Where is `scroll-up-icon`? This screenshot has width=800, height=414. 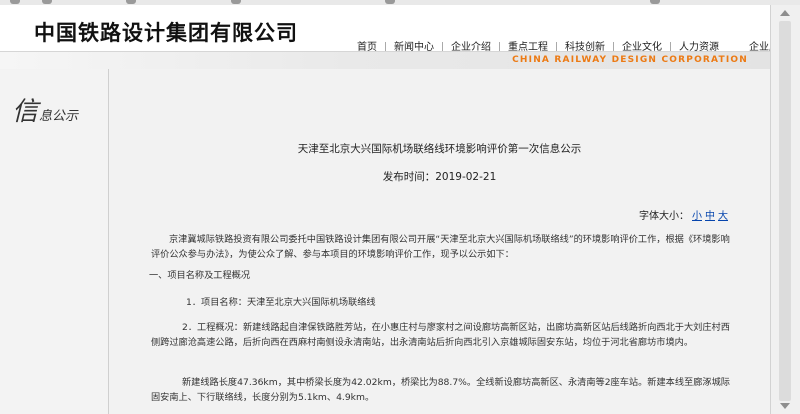 scroll-up-icon is located at coordinates (785, 13).